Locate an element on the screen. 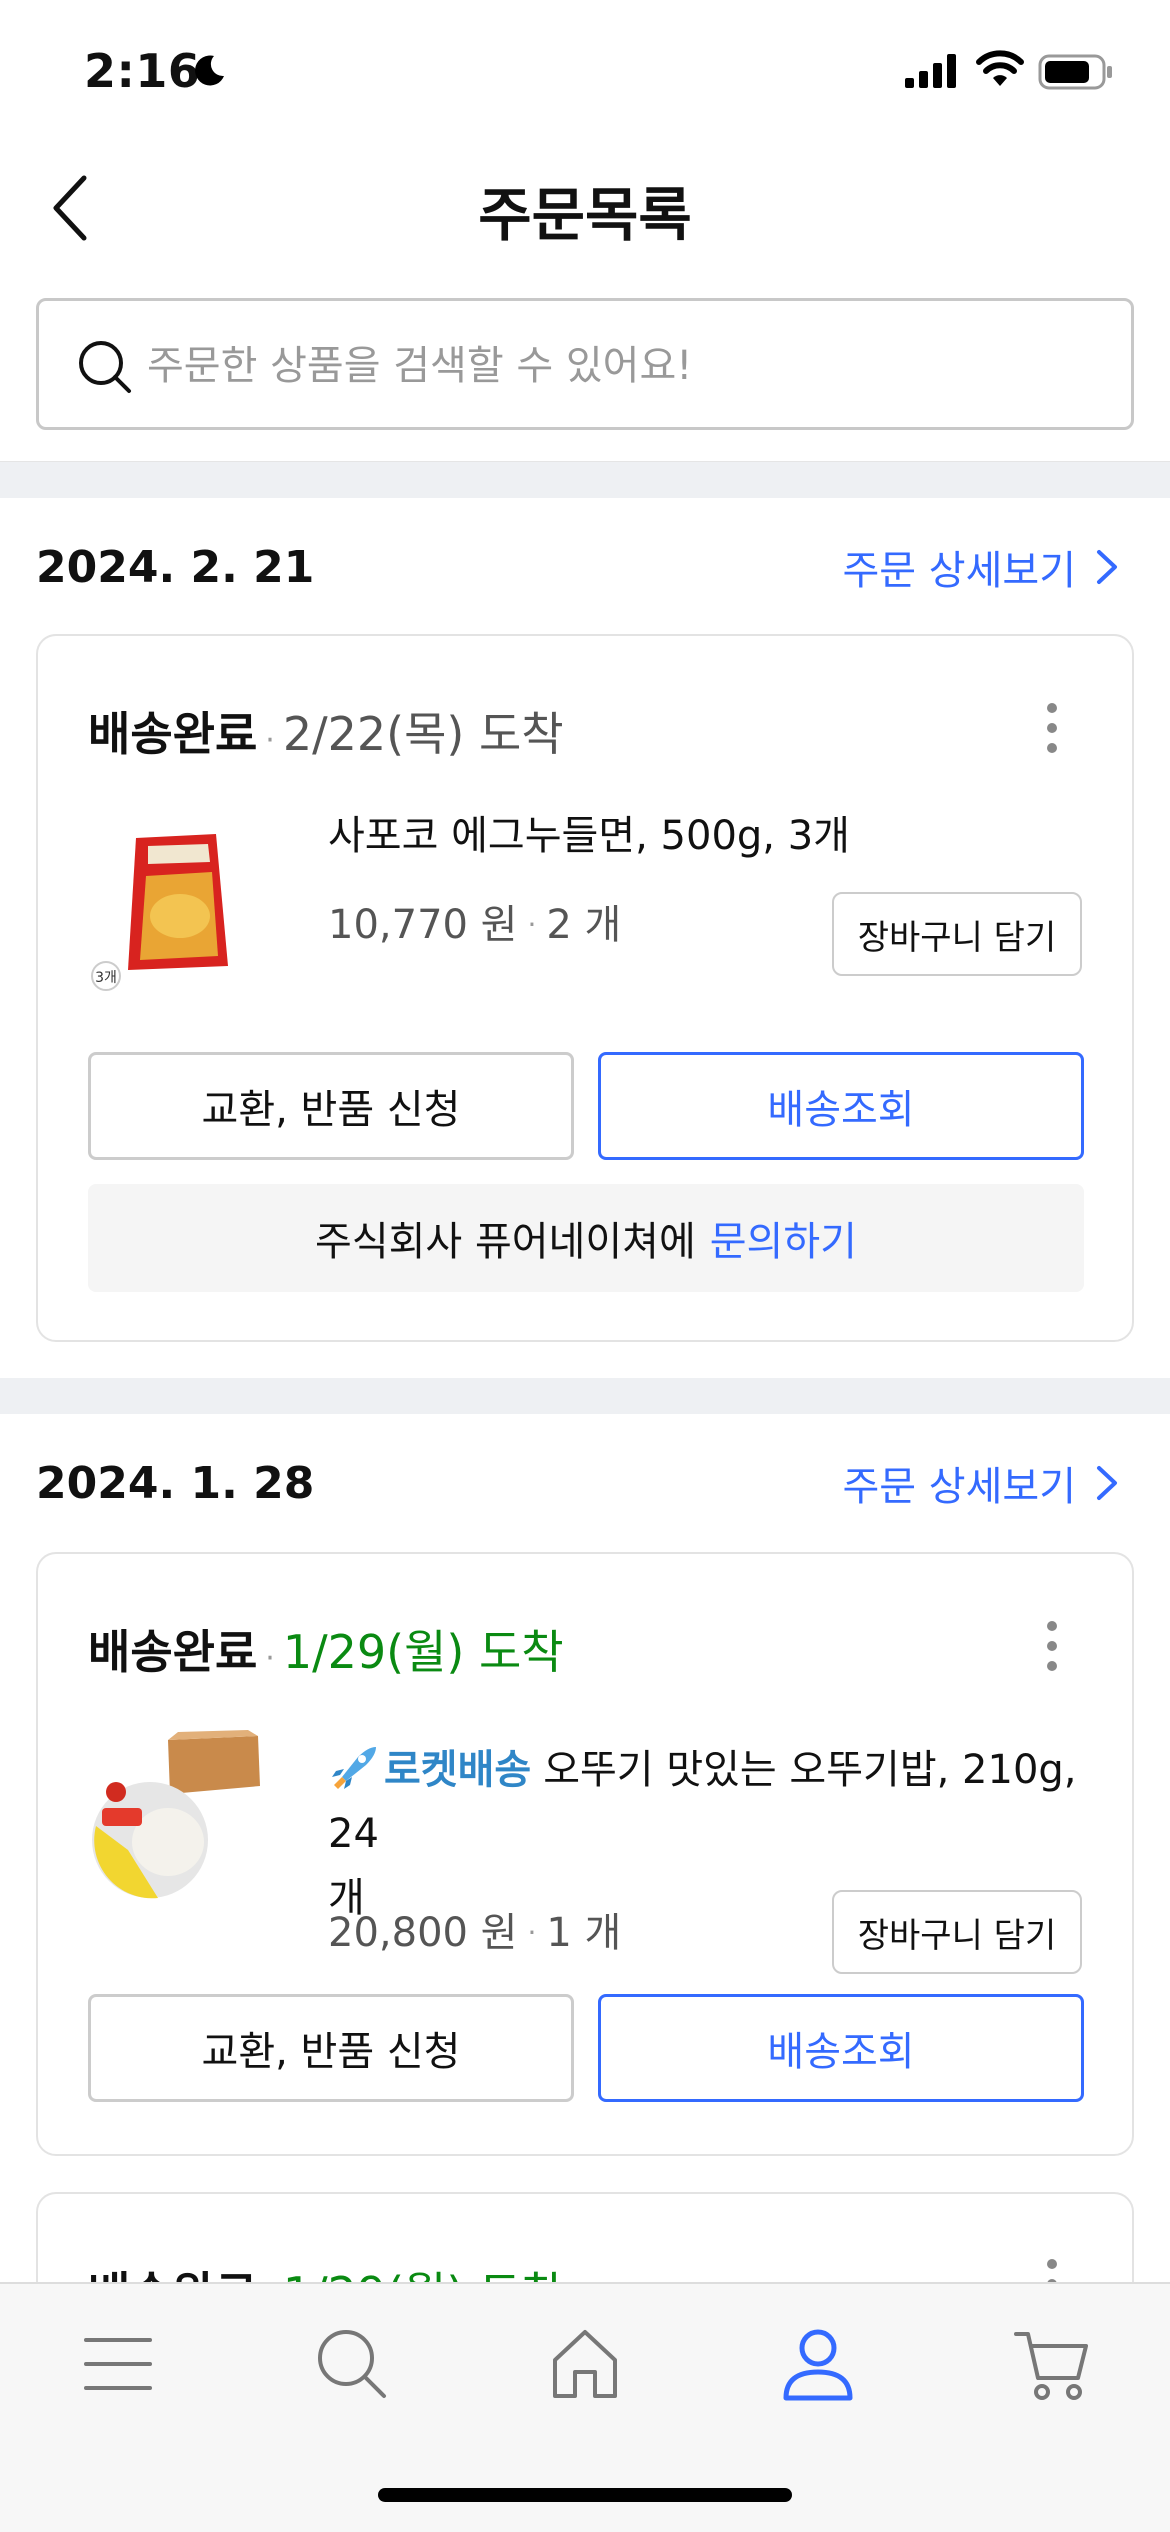 The height and width of the screenshot is (2532, 1170). delivery-status: 배송완료 · 2/22(목) 도착 is located at coordinates (326, 731).